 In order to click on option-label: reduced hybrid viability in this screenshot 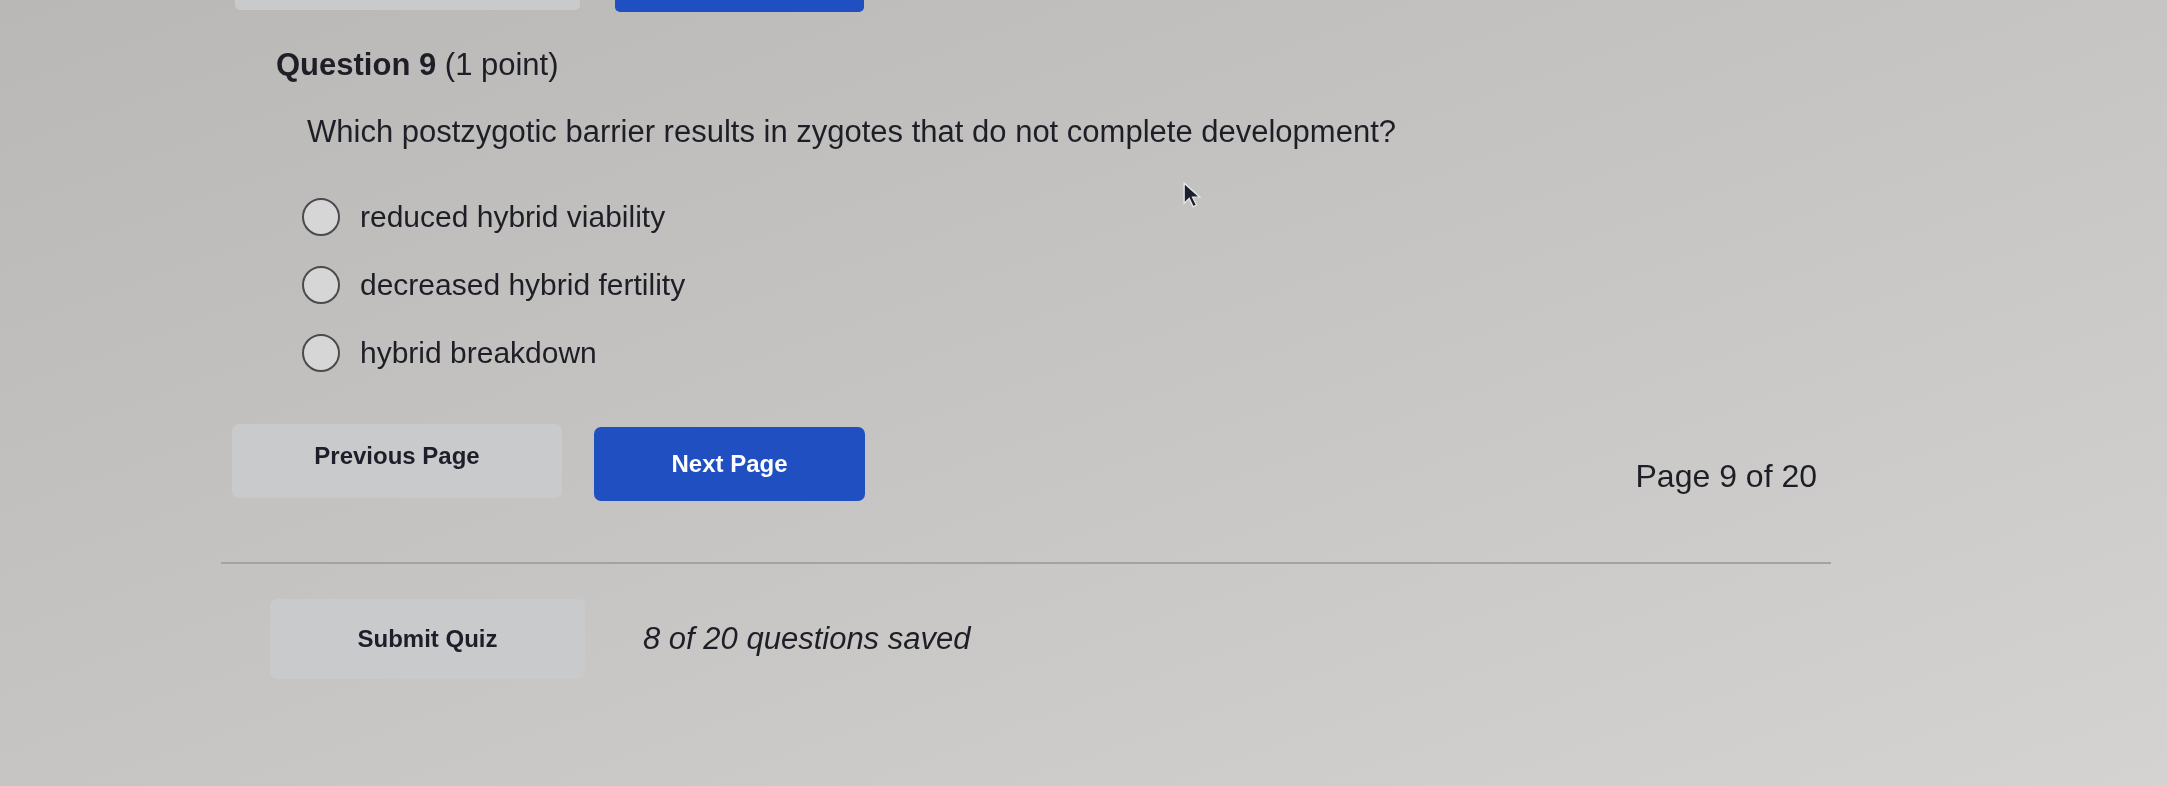, I will do `click(513, 217)`.